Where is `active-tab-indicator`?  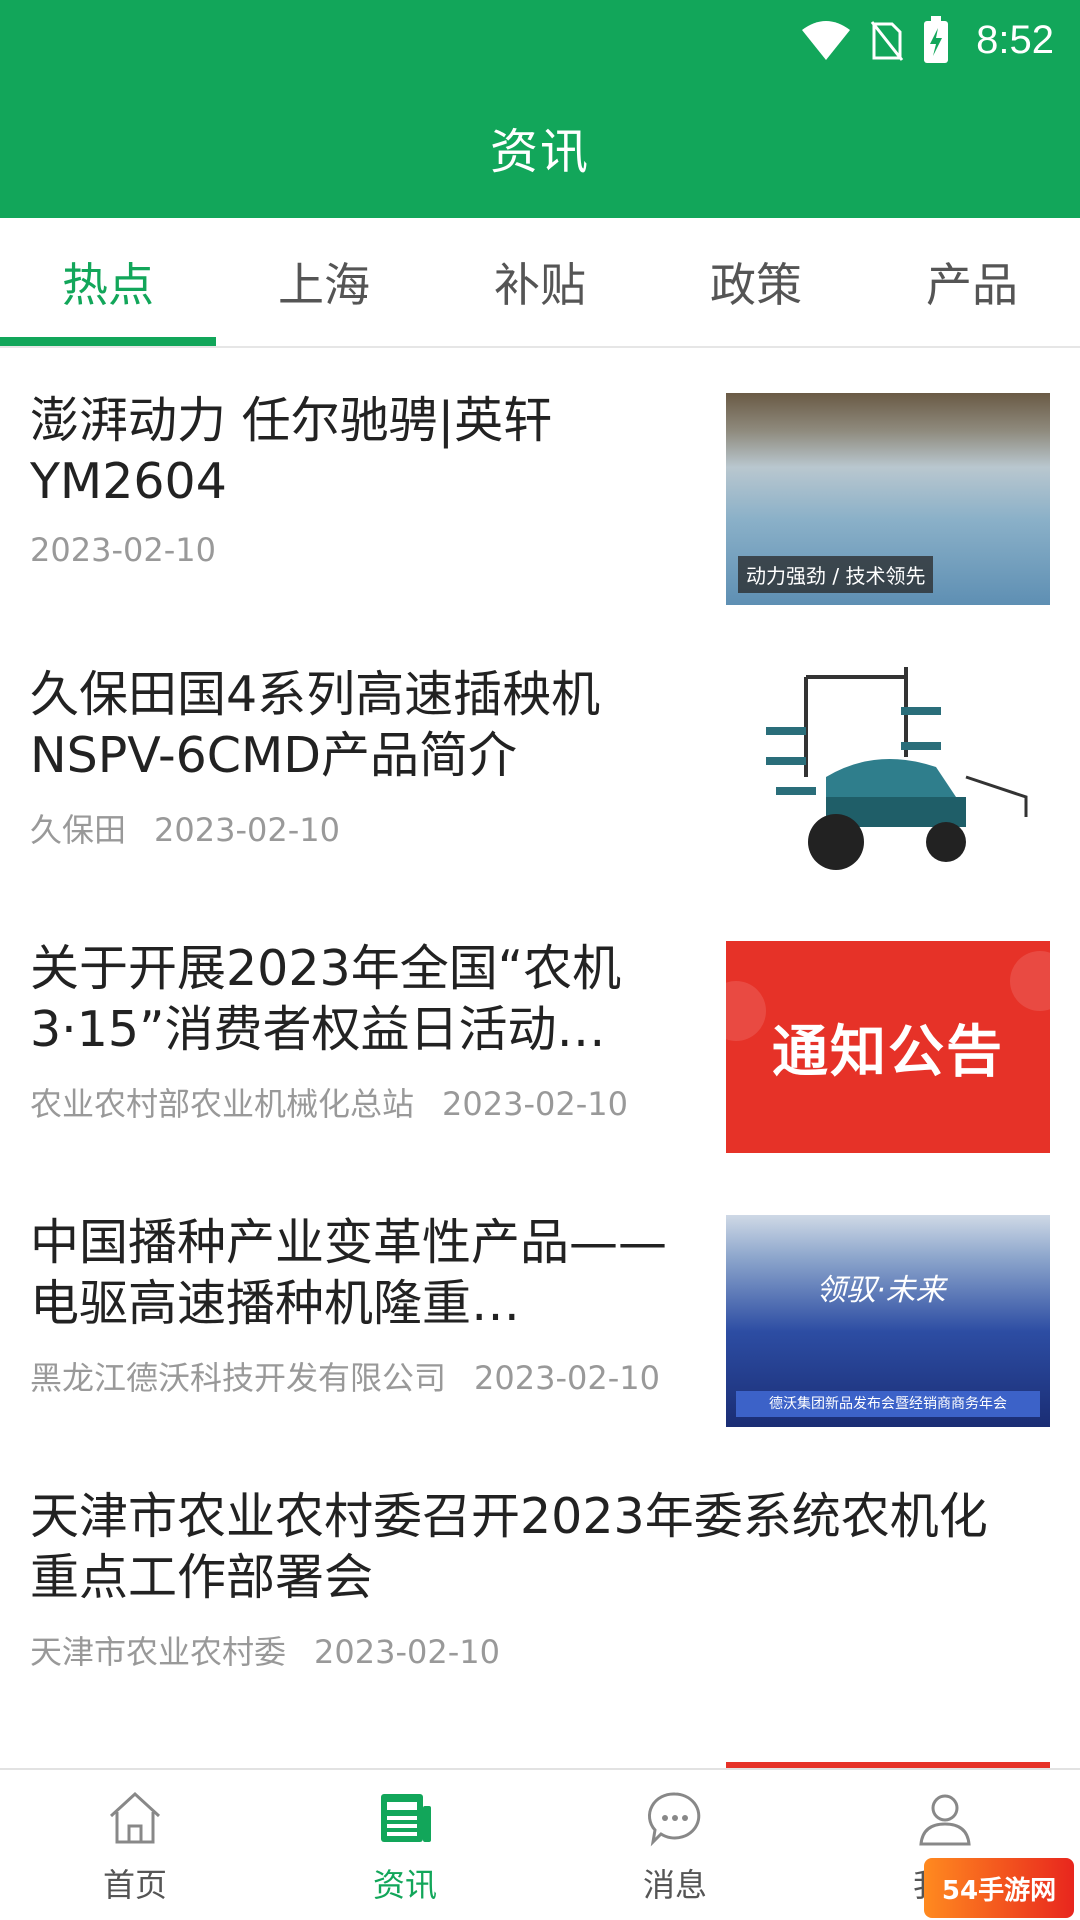
active-tab-indicator is located at coordinates (108, 341).